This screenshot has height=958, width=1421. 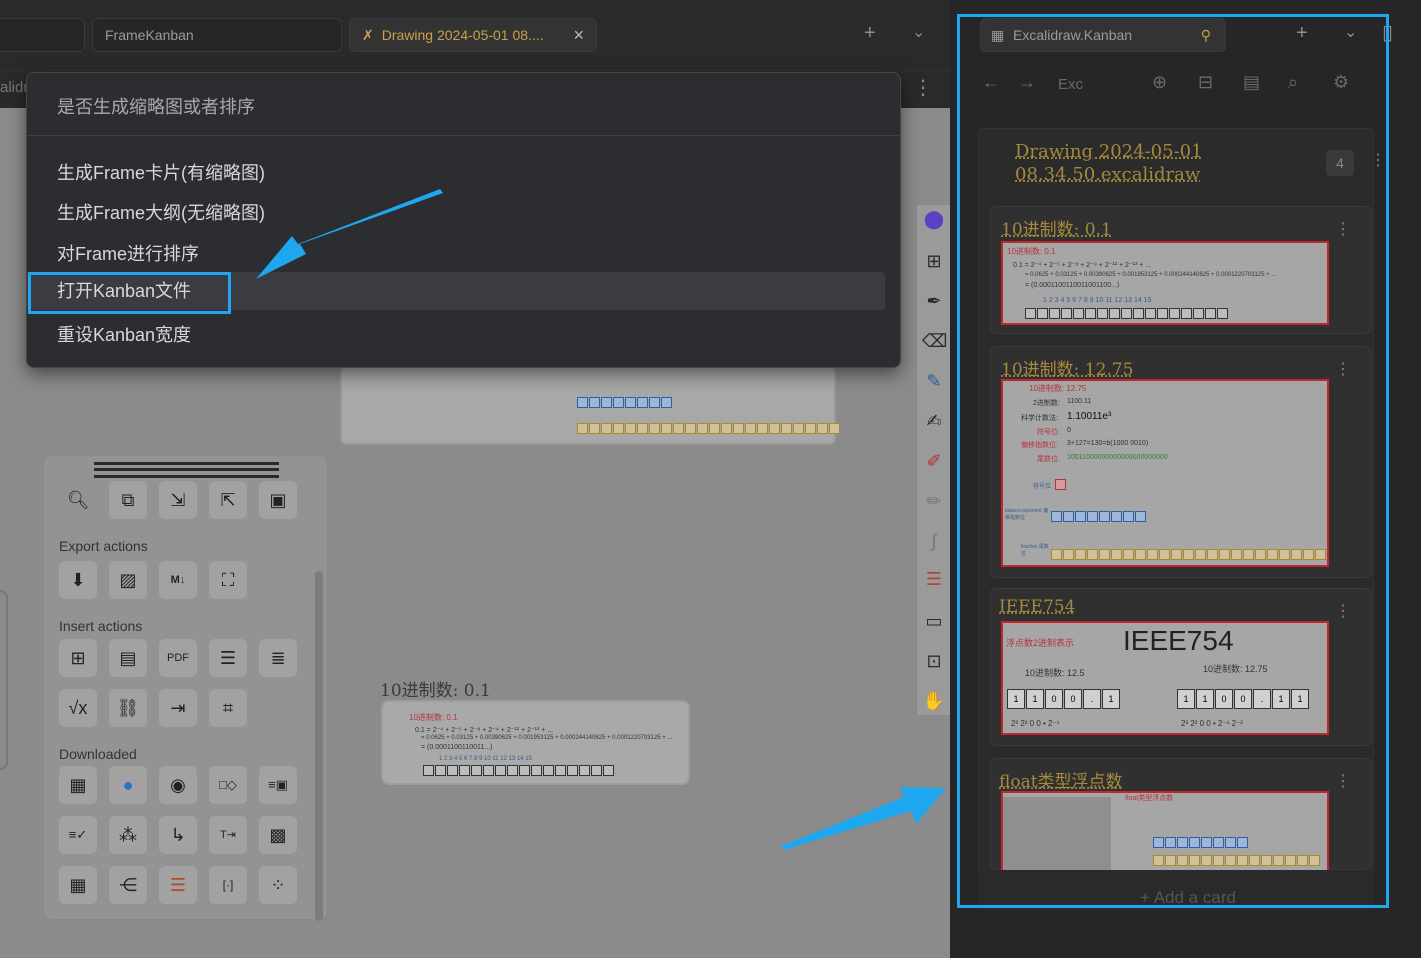 What do you see at coordinates (349, 234) in the screenshot?
I see `arrow-to-menu-item` at bounding box center [349, 234].